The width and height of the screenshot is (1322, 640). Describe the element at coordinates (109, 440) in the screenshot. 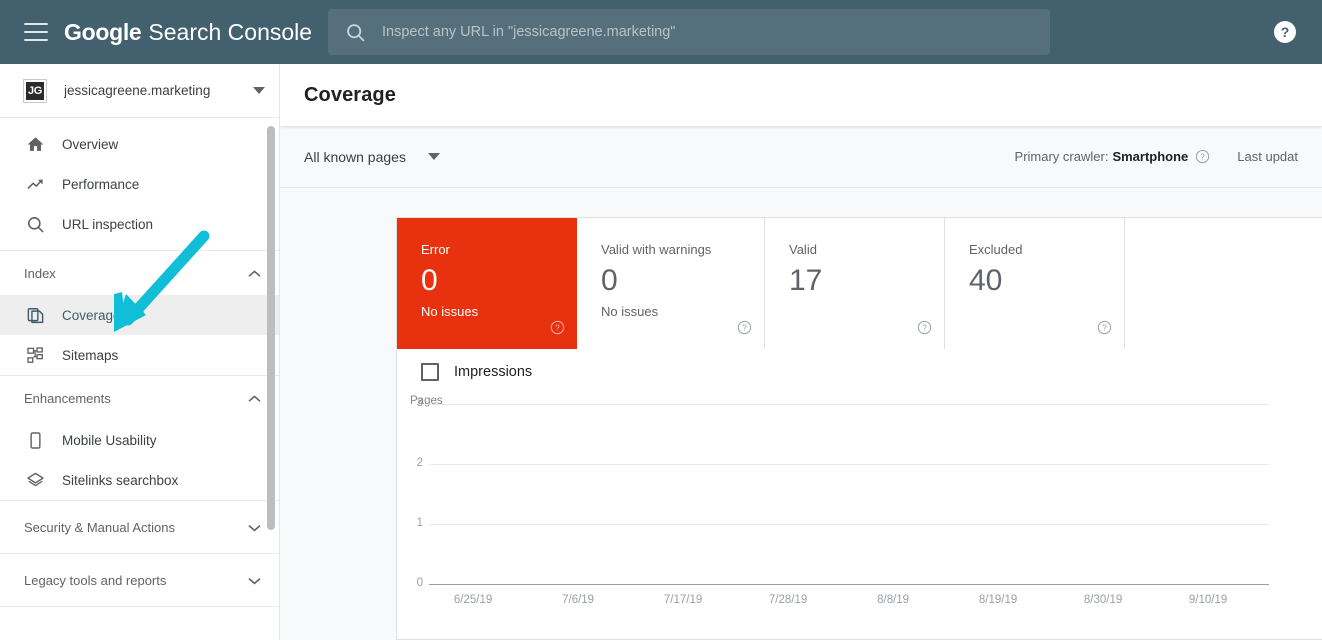

I see `sidebar-item-label: Mobile Usability` at that location.